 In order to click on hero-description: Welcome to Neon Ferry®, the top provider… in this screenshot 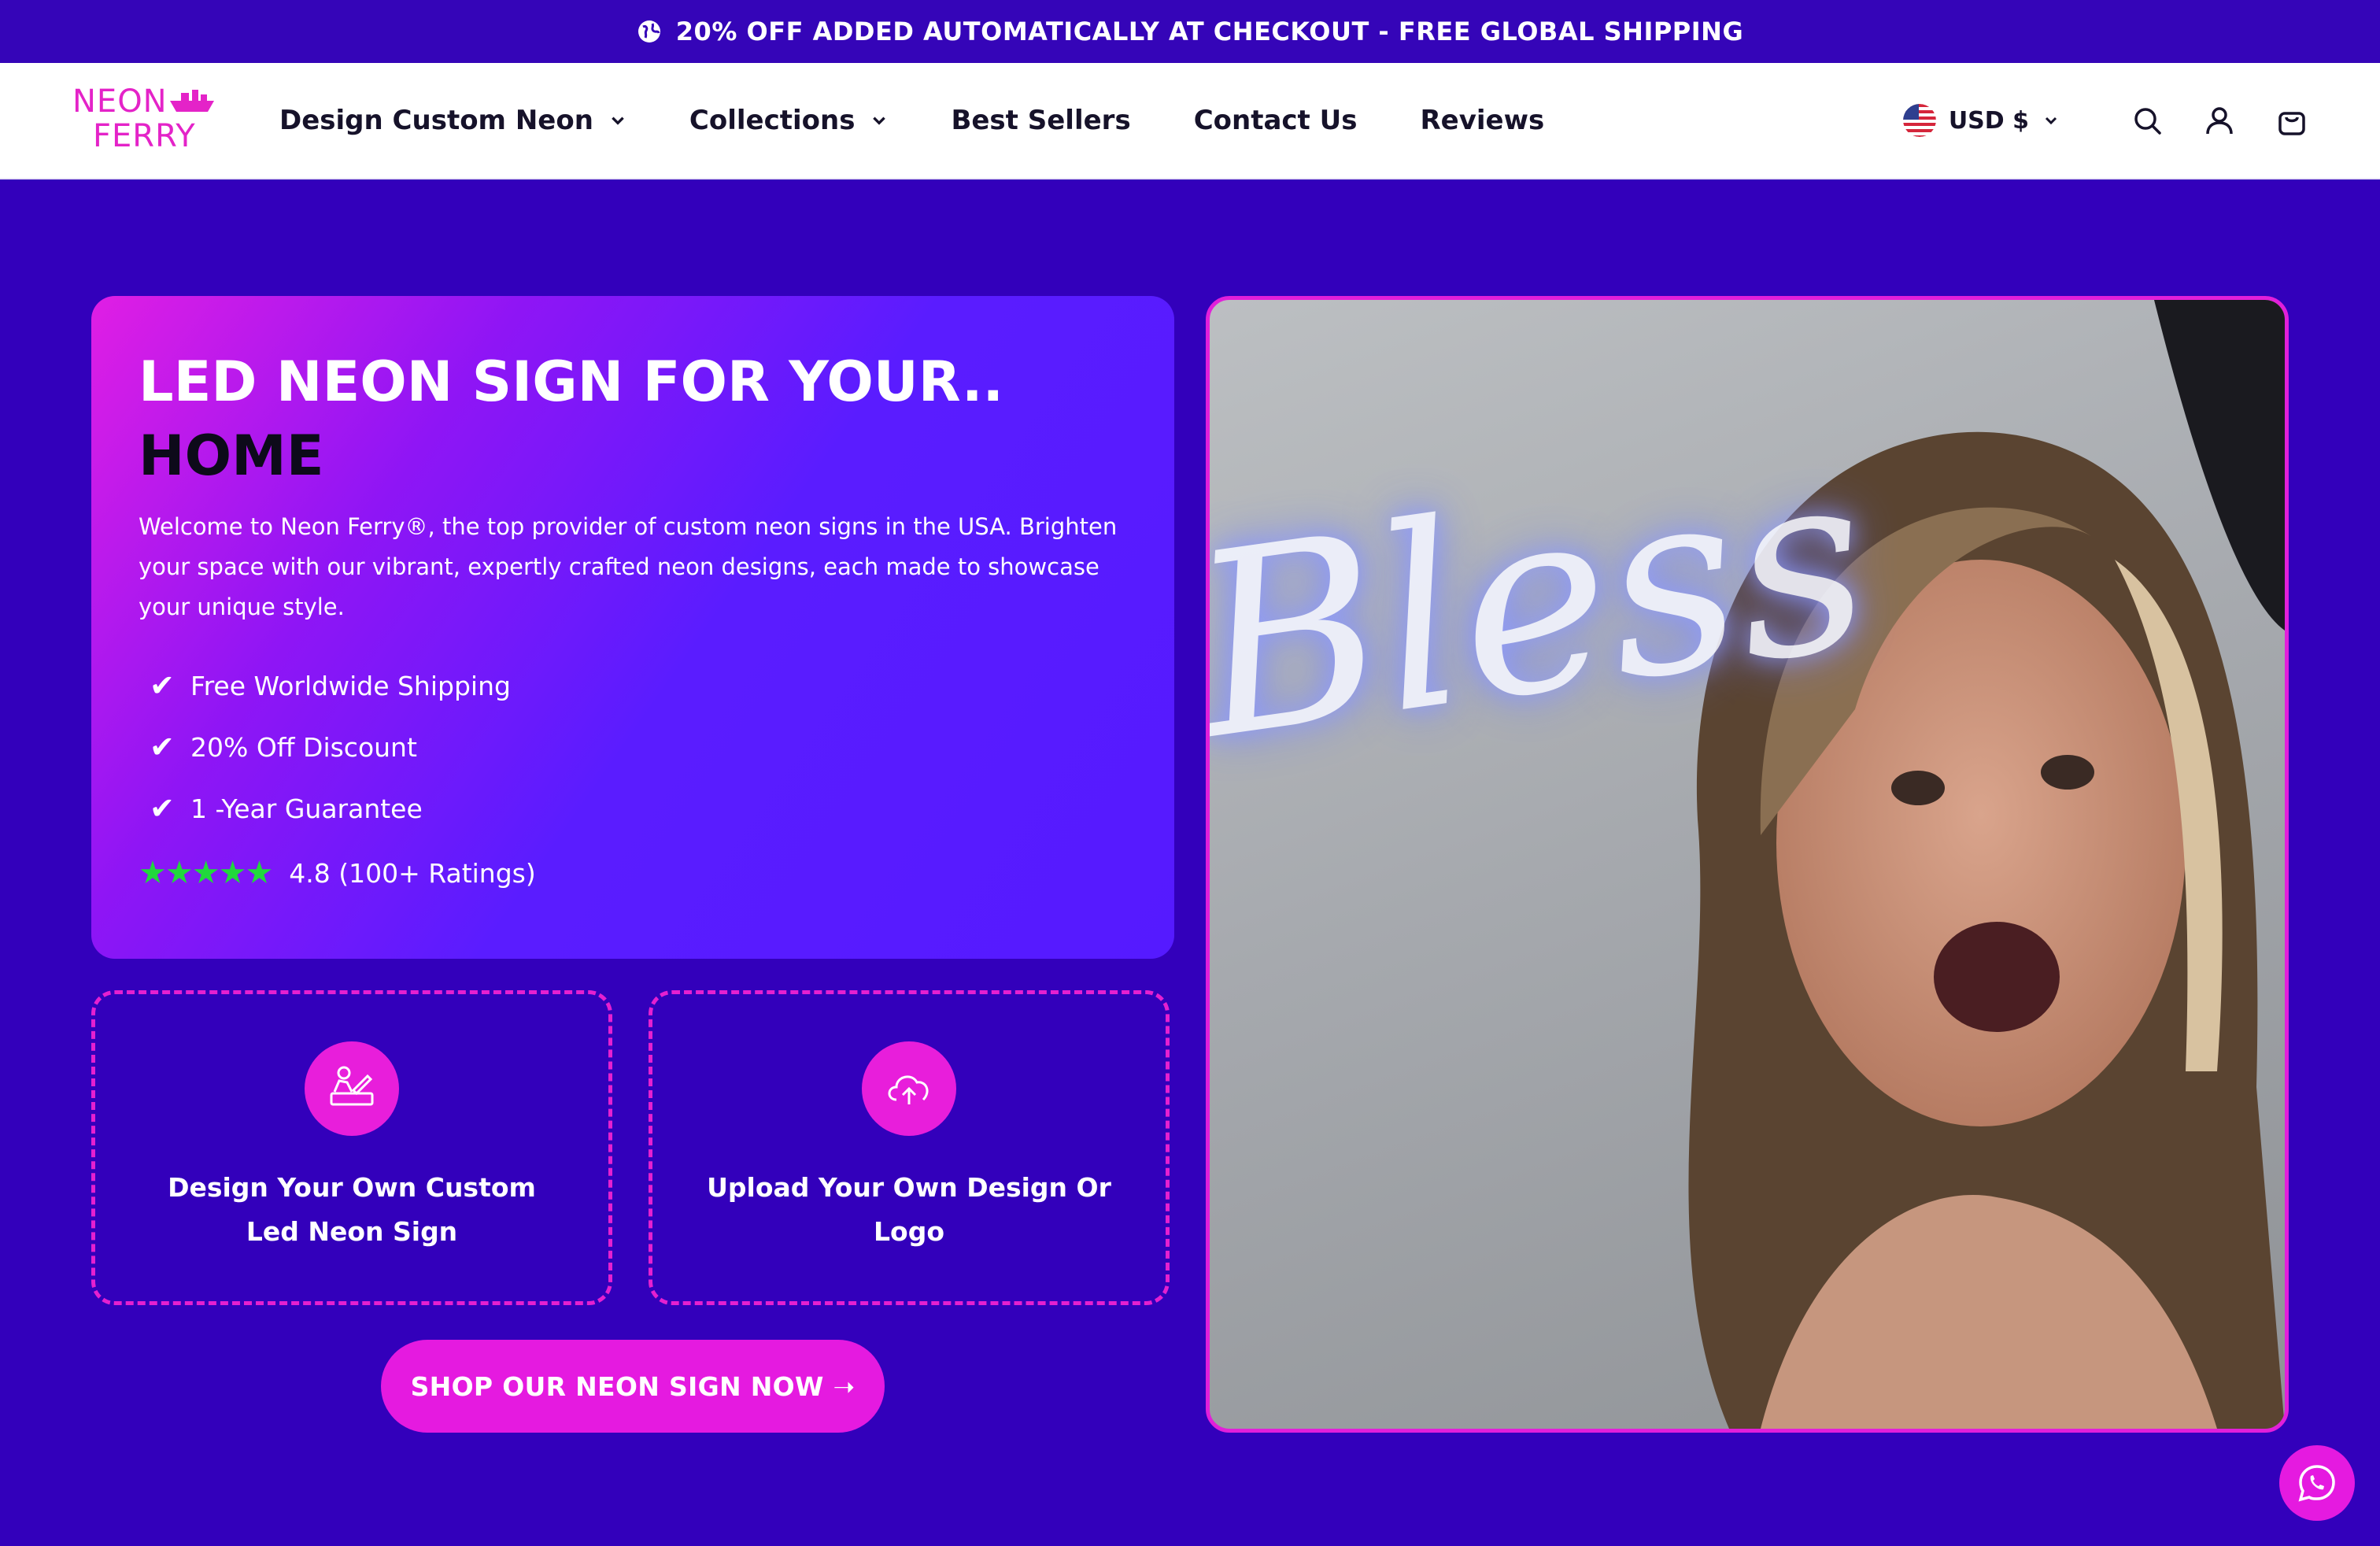, I will do `click(628, 566)`.